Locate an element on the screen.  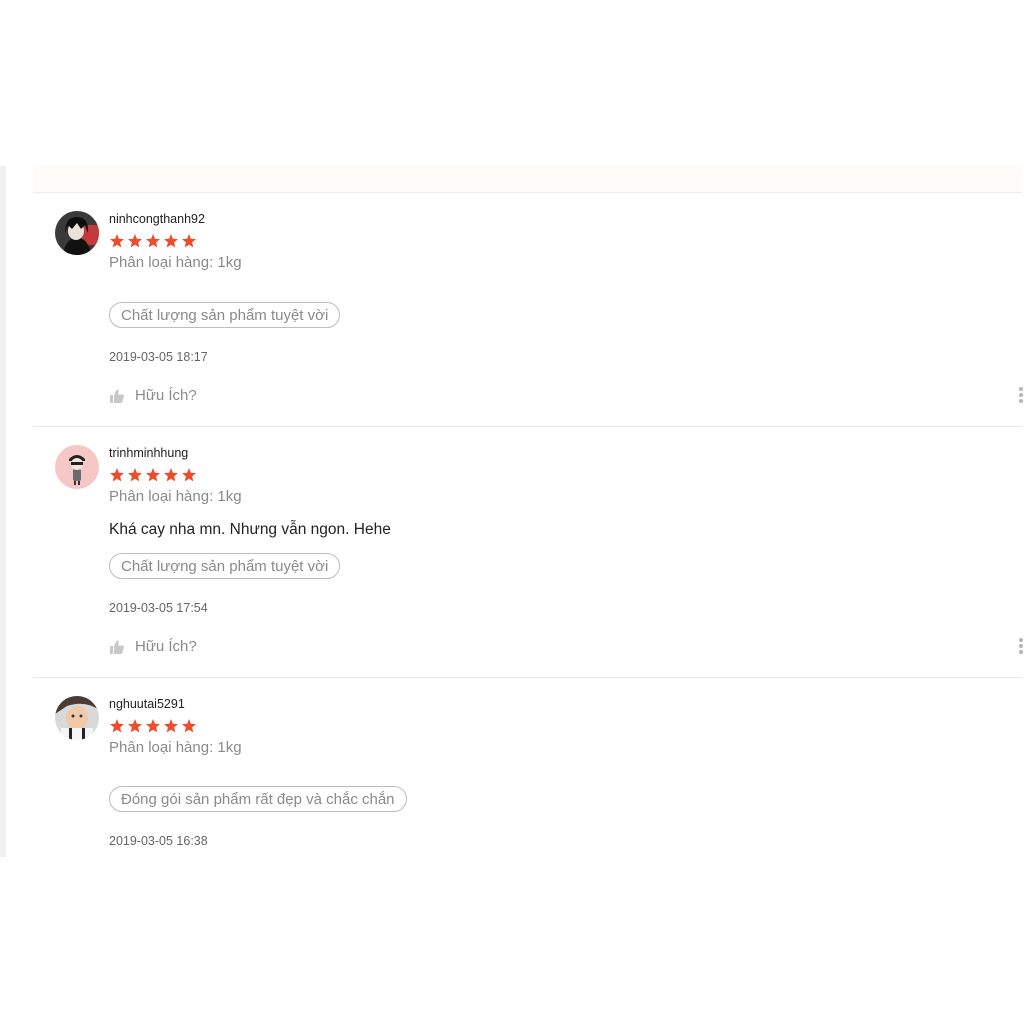
review-tag: Đóng gói sản phẩm rất đẹp và chắc chắn is located at coordinates (258, 799).